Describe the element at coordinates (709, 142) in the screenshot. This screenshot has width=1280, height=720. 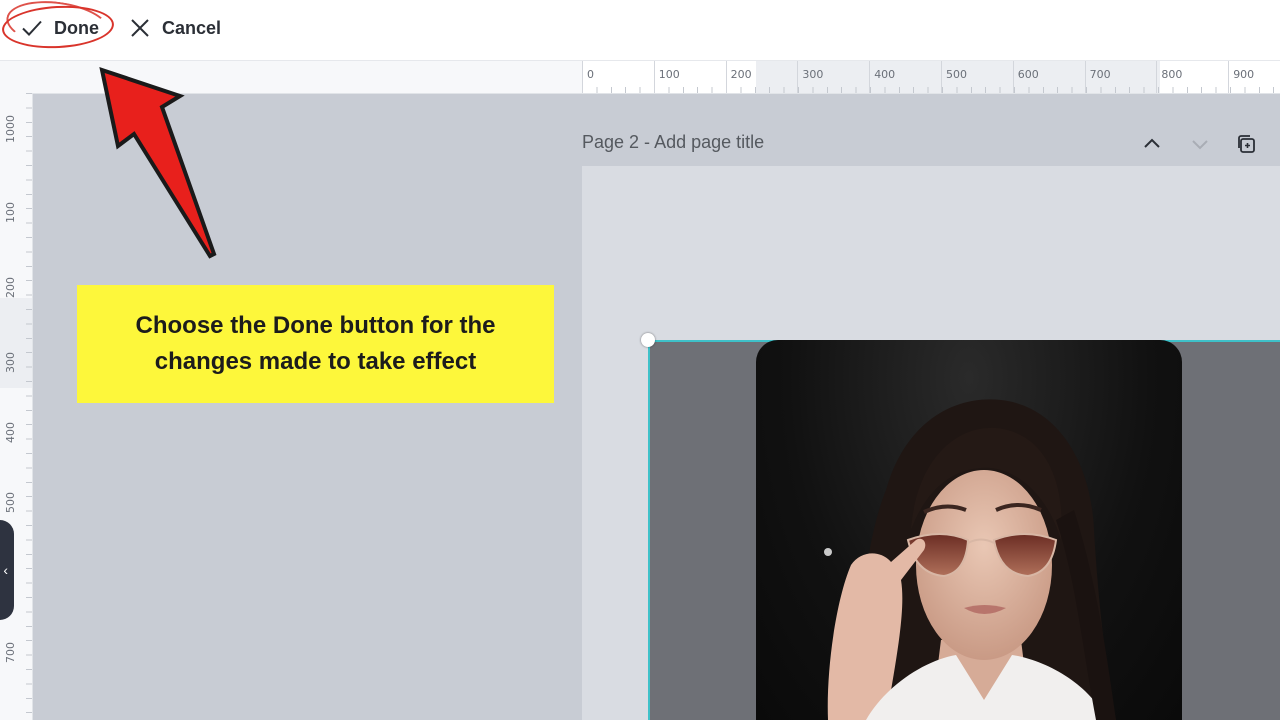
I see `page-title-placeholder: Add page title` at that location.